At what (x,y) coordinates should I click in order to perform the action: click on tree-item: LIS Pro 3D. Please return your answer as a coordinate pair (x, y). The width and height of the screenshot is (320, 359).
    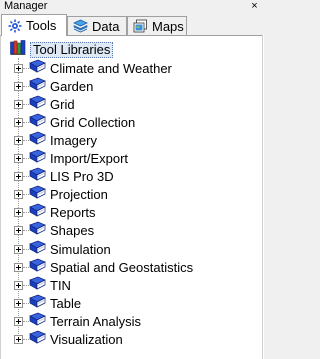
    Looking at the image, I should click on (64, 176).